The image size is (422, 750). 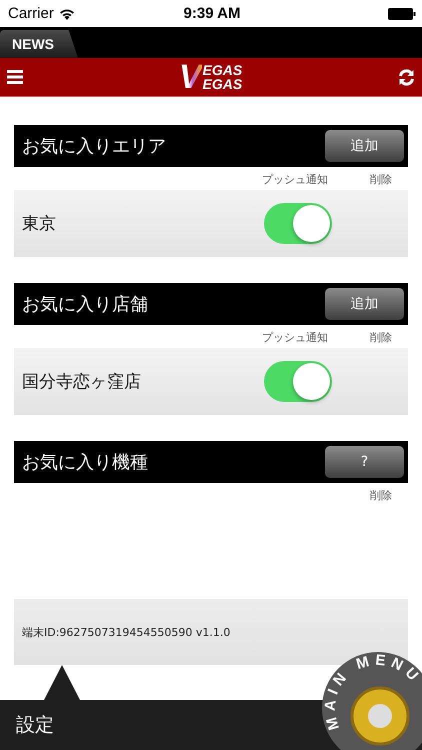 What do you see at coordinates (31, 13) in the screenshot?
I see `carrier-label: Carrier` at bounding box center [31, 13].